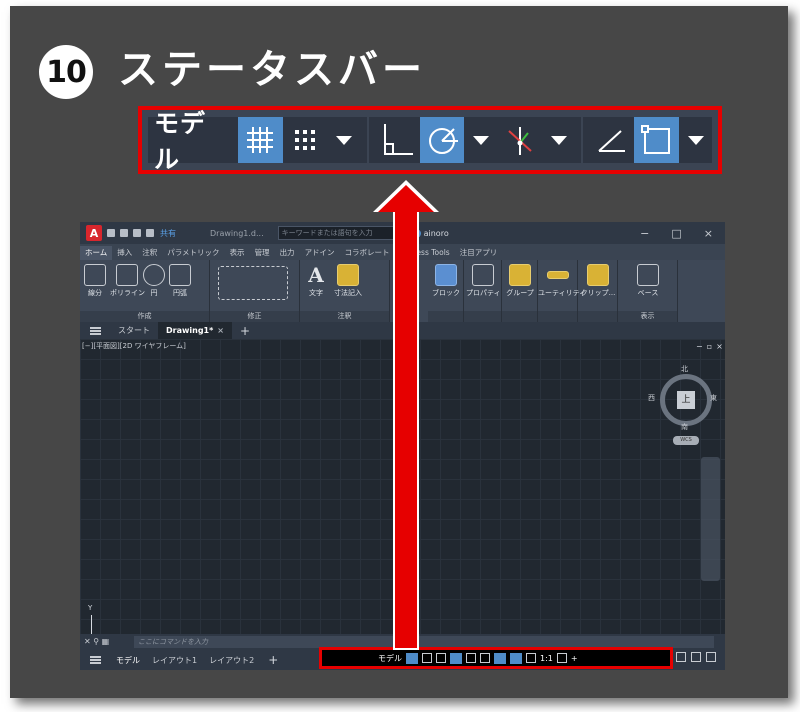  What do you see at coordinates (681, 657) in the screenshot?
I see `hardware-acceleration-icon` at bounding box center [681, 657].